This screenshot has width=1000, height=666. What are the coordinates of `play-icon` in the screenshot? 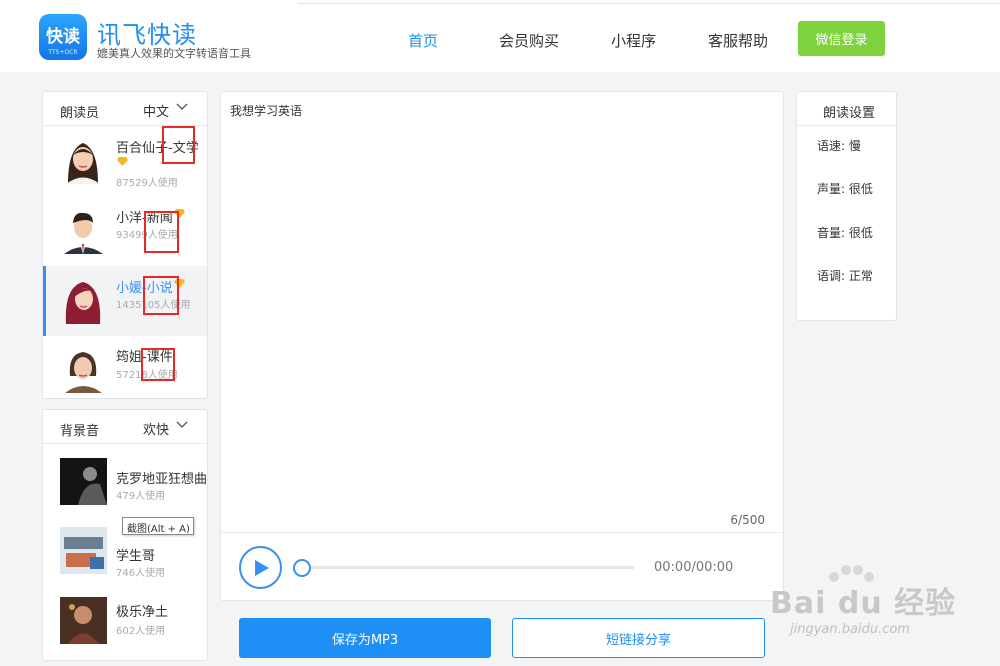 It's located at (262, 568).